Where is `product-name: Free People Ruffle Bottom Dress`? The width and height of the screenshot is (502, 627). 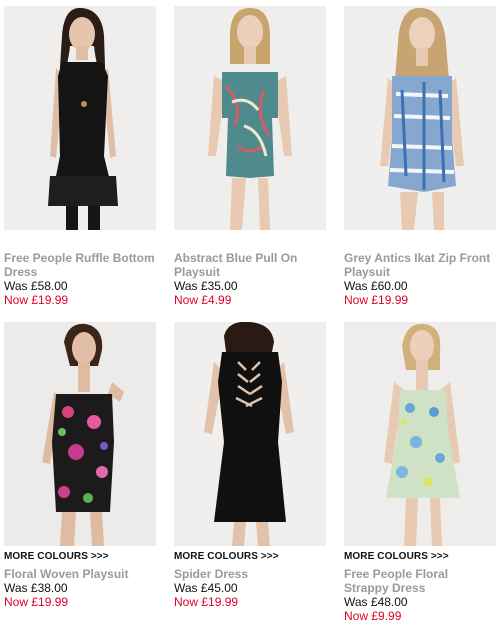
product-name: Free People Ruffle Bottom Dress is located at coordinates (80, 265).